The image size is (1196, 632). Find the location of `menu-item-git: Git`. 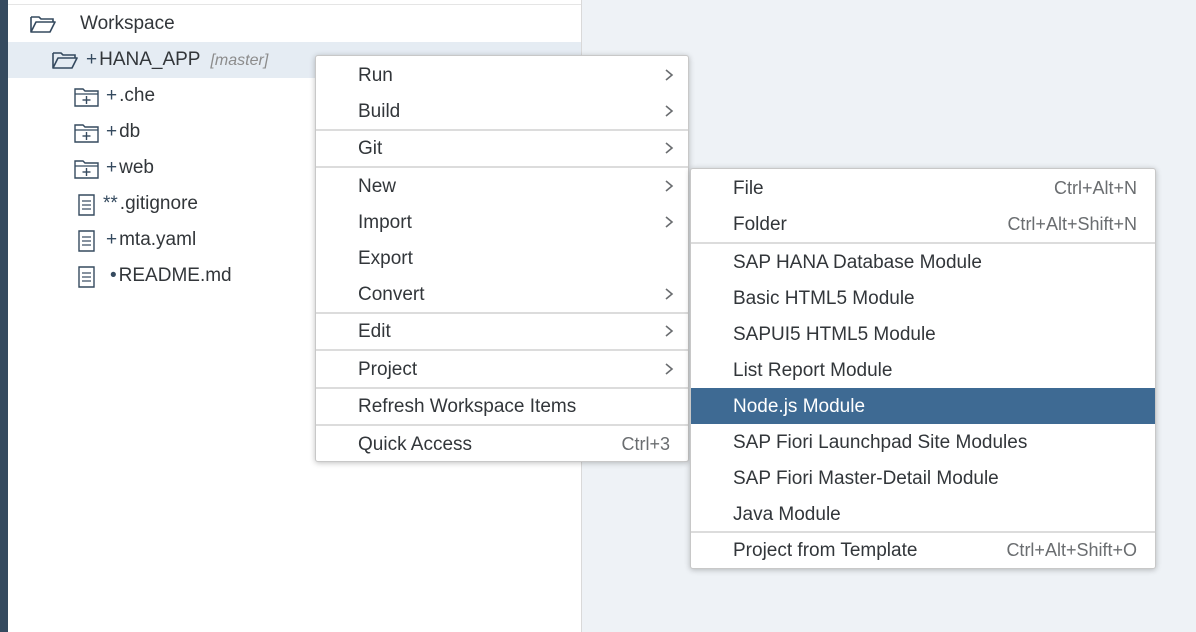

menu-item-git: Git is located at coordinates (502, 148).